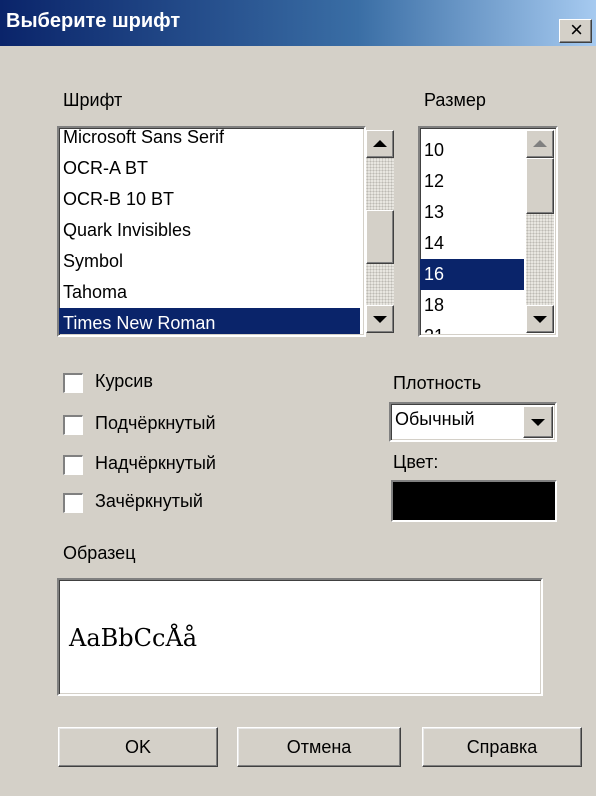  I want to click on size-item-18: 18, so click(472, 305).